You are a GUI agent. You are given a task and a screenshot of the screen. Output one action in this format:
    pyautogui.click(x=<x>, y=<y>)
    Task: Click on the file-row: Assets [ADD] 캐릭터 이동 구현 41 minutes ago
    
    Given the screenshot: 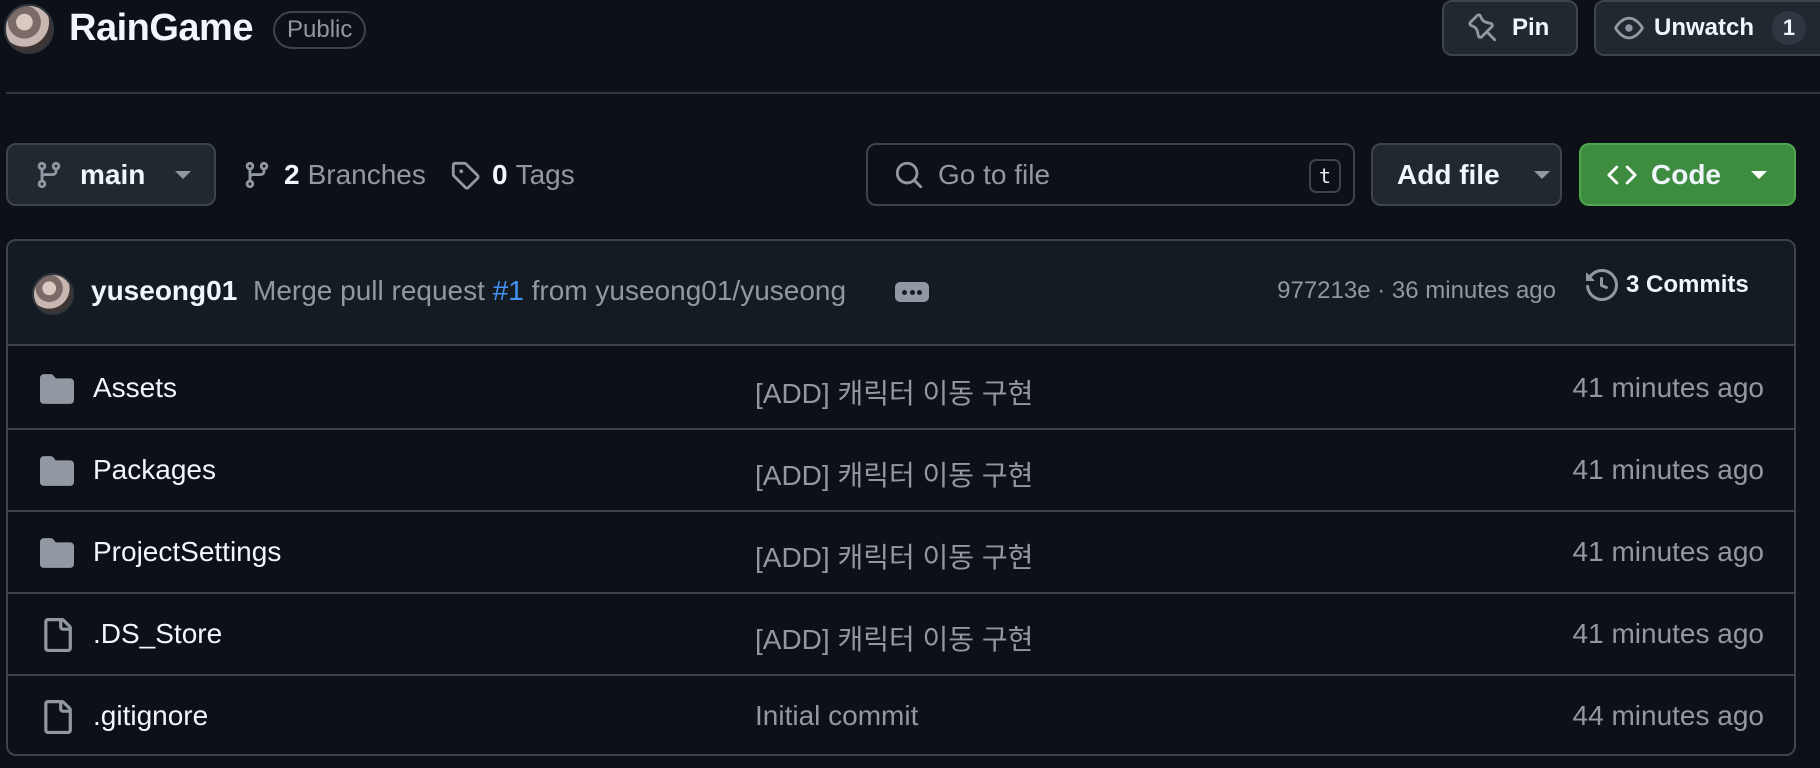 What is the action you would take?
    pyautogui.click(x=901, y=389)
    